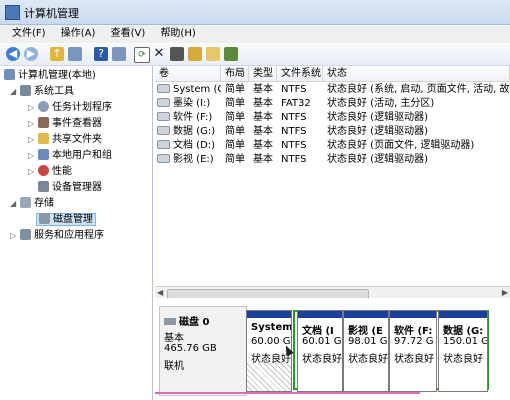  What do you see at coordinates (177, 54) in the screenshot?
I see `open-icon` at bounding box center [177, 54].